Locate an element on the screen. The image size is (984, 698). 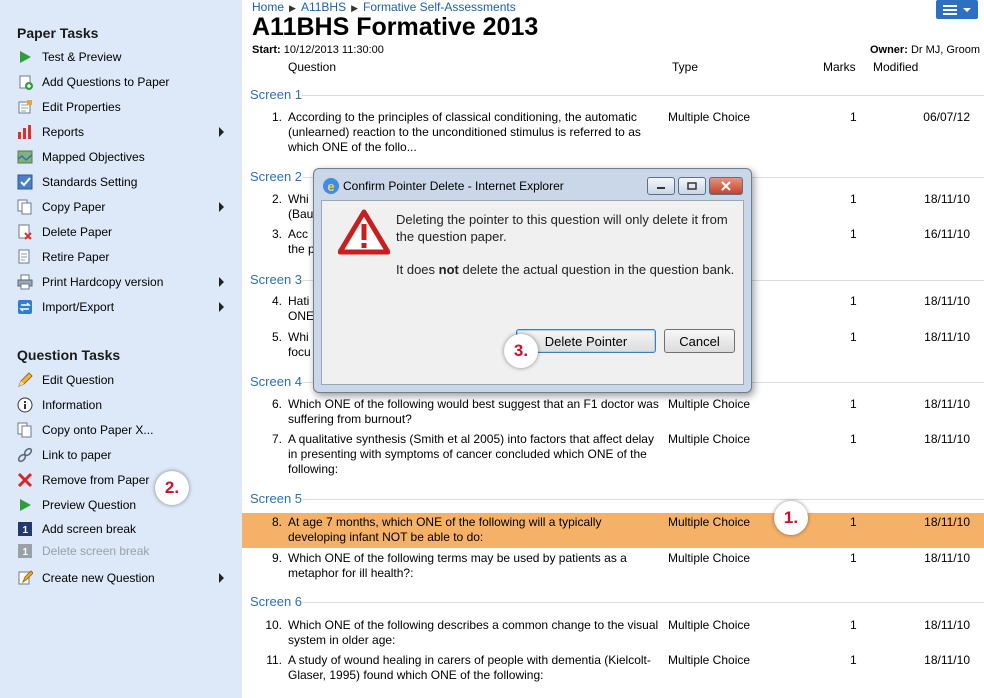
owner-value: Dr MJ, Groom is located at coordinates (945, 50).